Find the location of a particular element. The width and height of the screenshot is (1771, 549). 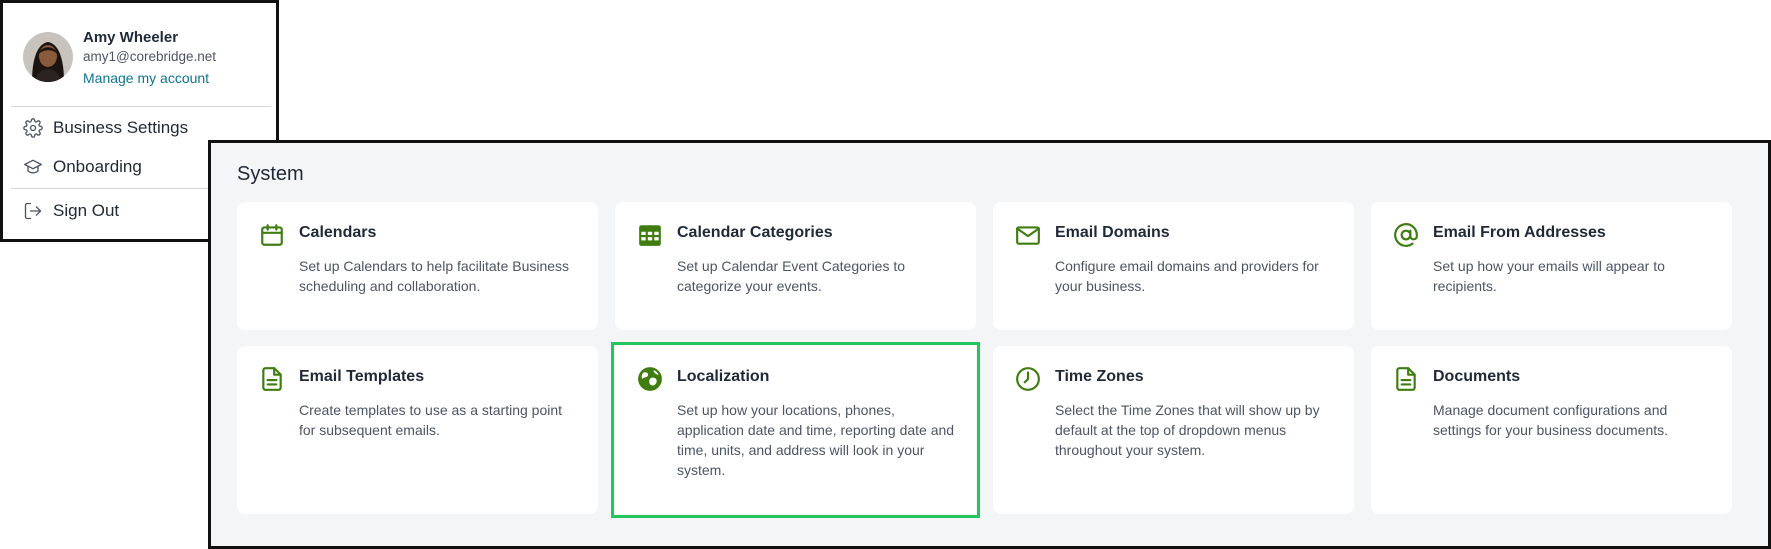

card-title: Calendar Categories is located at coordinates (755, 232).